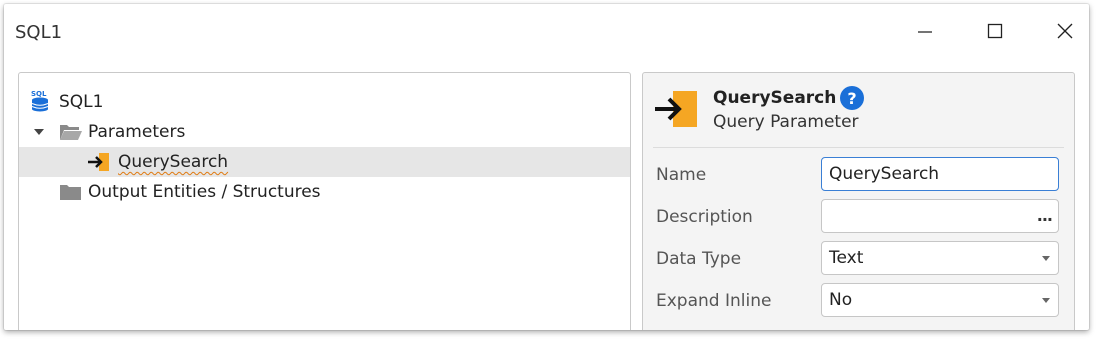 Image resolution: width=1103 pixels, height=346 pixels. Describe the element at coordinates (775, 98) in the screenshot. I see `element-name: QuerySearch` at that location.